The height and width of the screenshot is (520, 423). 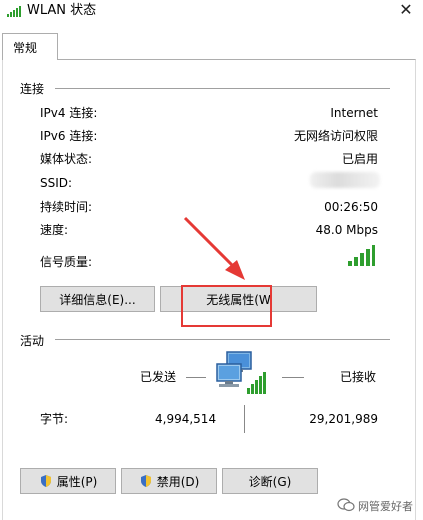 I want to click on media-state-value: 已启用, so click(x=359, y=159).